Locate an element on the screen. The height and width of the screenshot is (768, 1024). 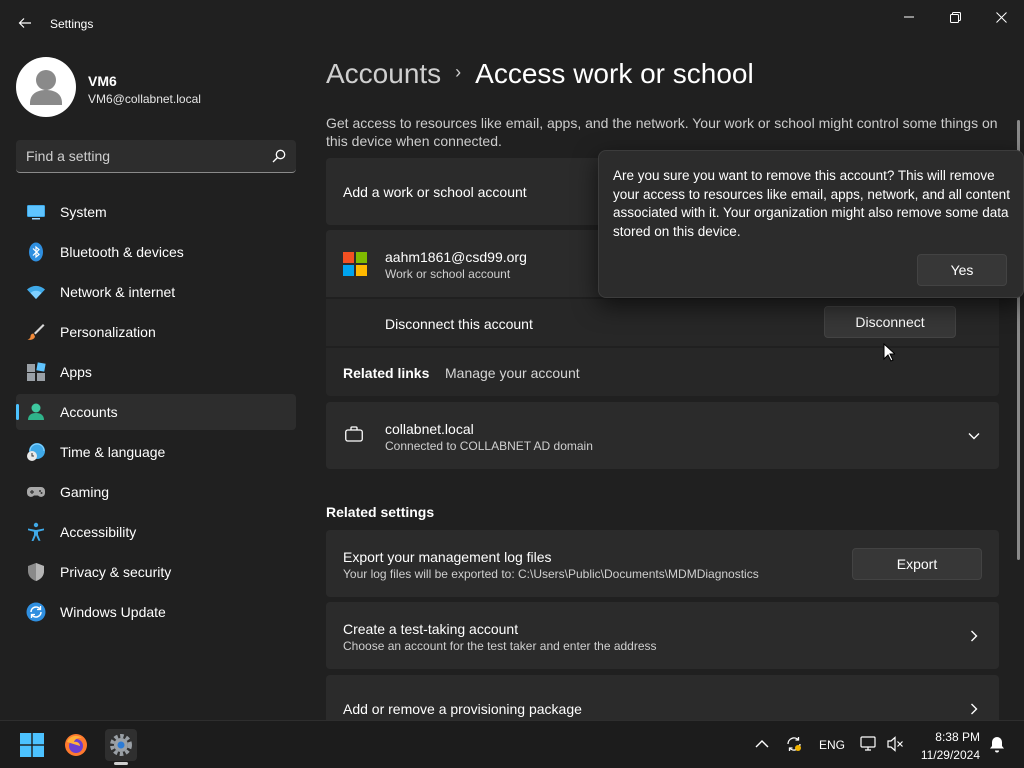
wifi-icon is located at coordinates (36, 292).